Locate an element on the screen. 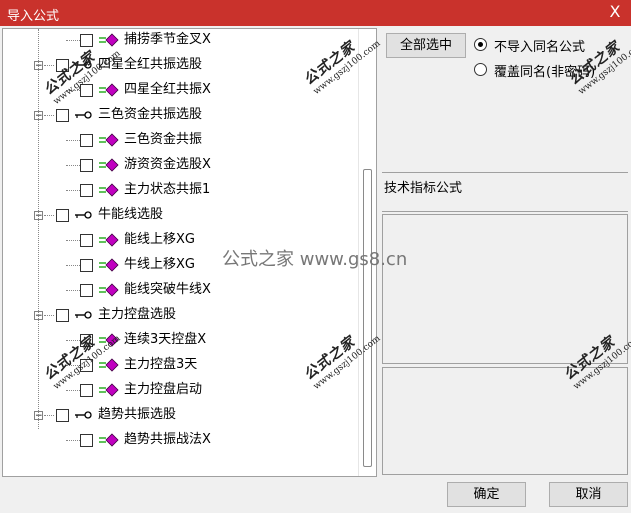 The width and height of the screenshot is (631, 513). radio-overwrite-label: 覆盖同名(非密码) is located at coordinates (545, 72).